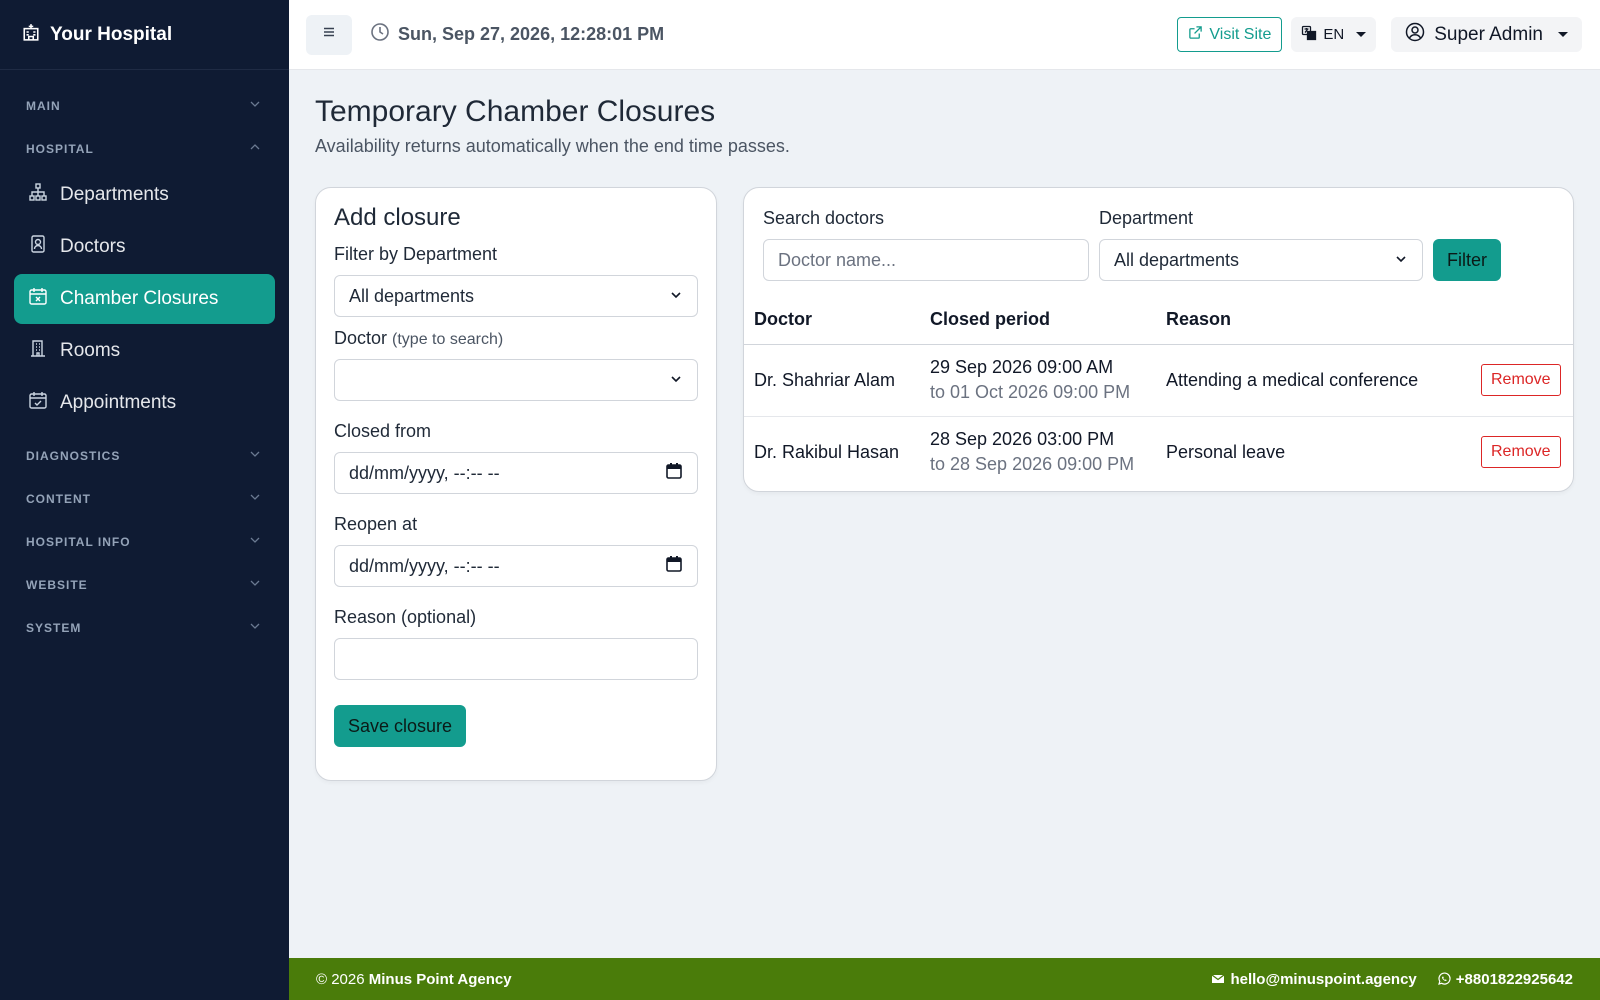  Describe the element at coordinates (144, 584) in the screenshot. I see `nav-section-website: WEBSITE` at that location.